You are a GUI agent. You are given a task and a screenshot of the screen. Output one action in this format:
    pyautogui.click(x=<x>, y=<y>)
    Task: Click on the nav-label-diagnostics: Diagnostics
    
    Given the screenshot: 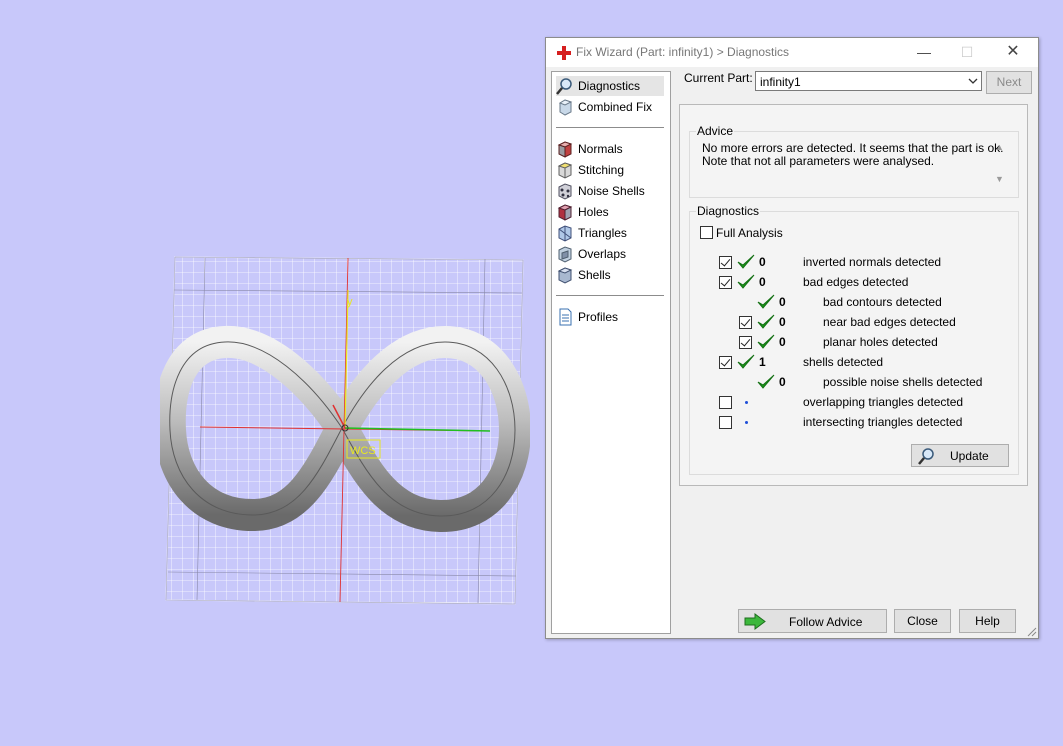 What is the action you would take?
    pyautogui.click(x=609, y=86)
    